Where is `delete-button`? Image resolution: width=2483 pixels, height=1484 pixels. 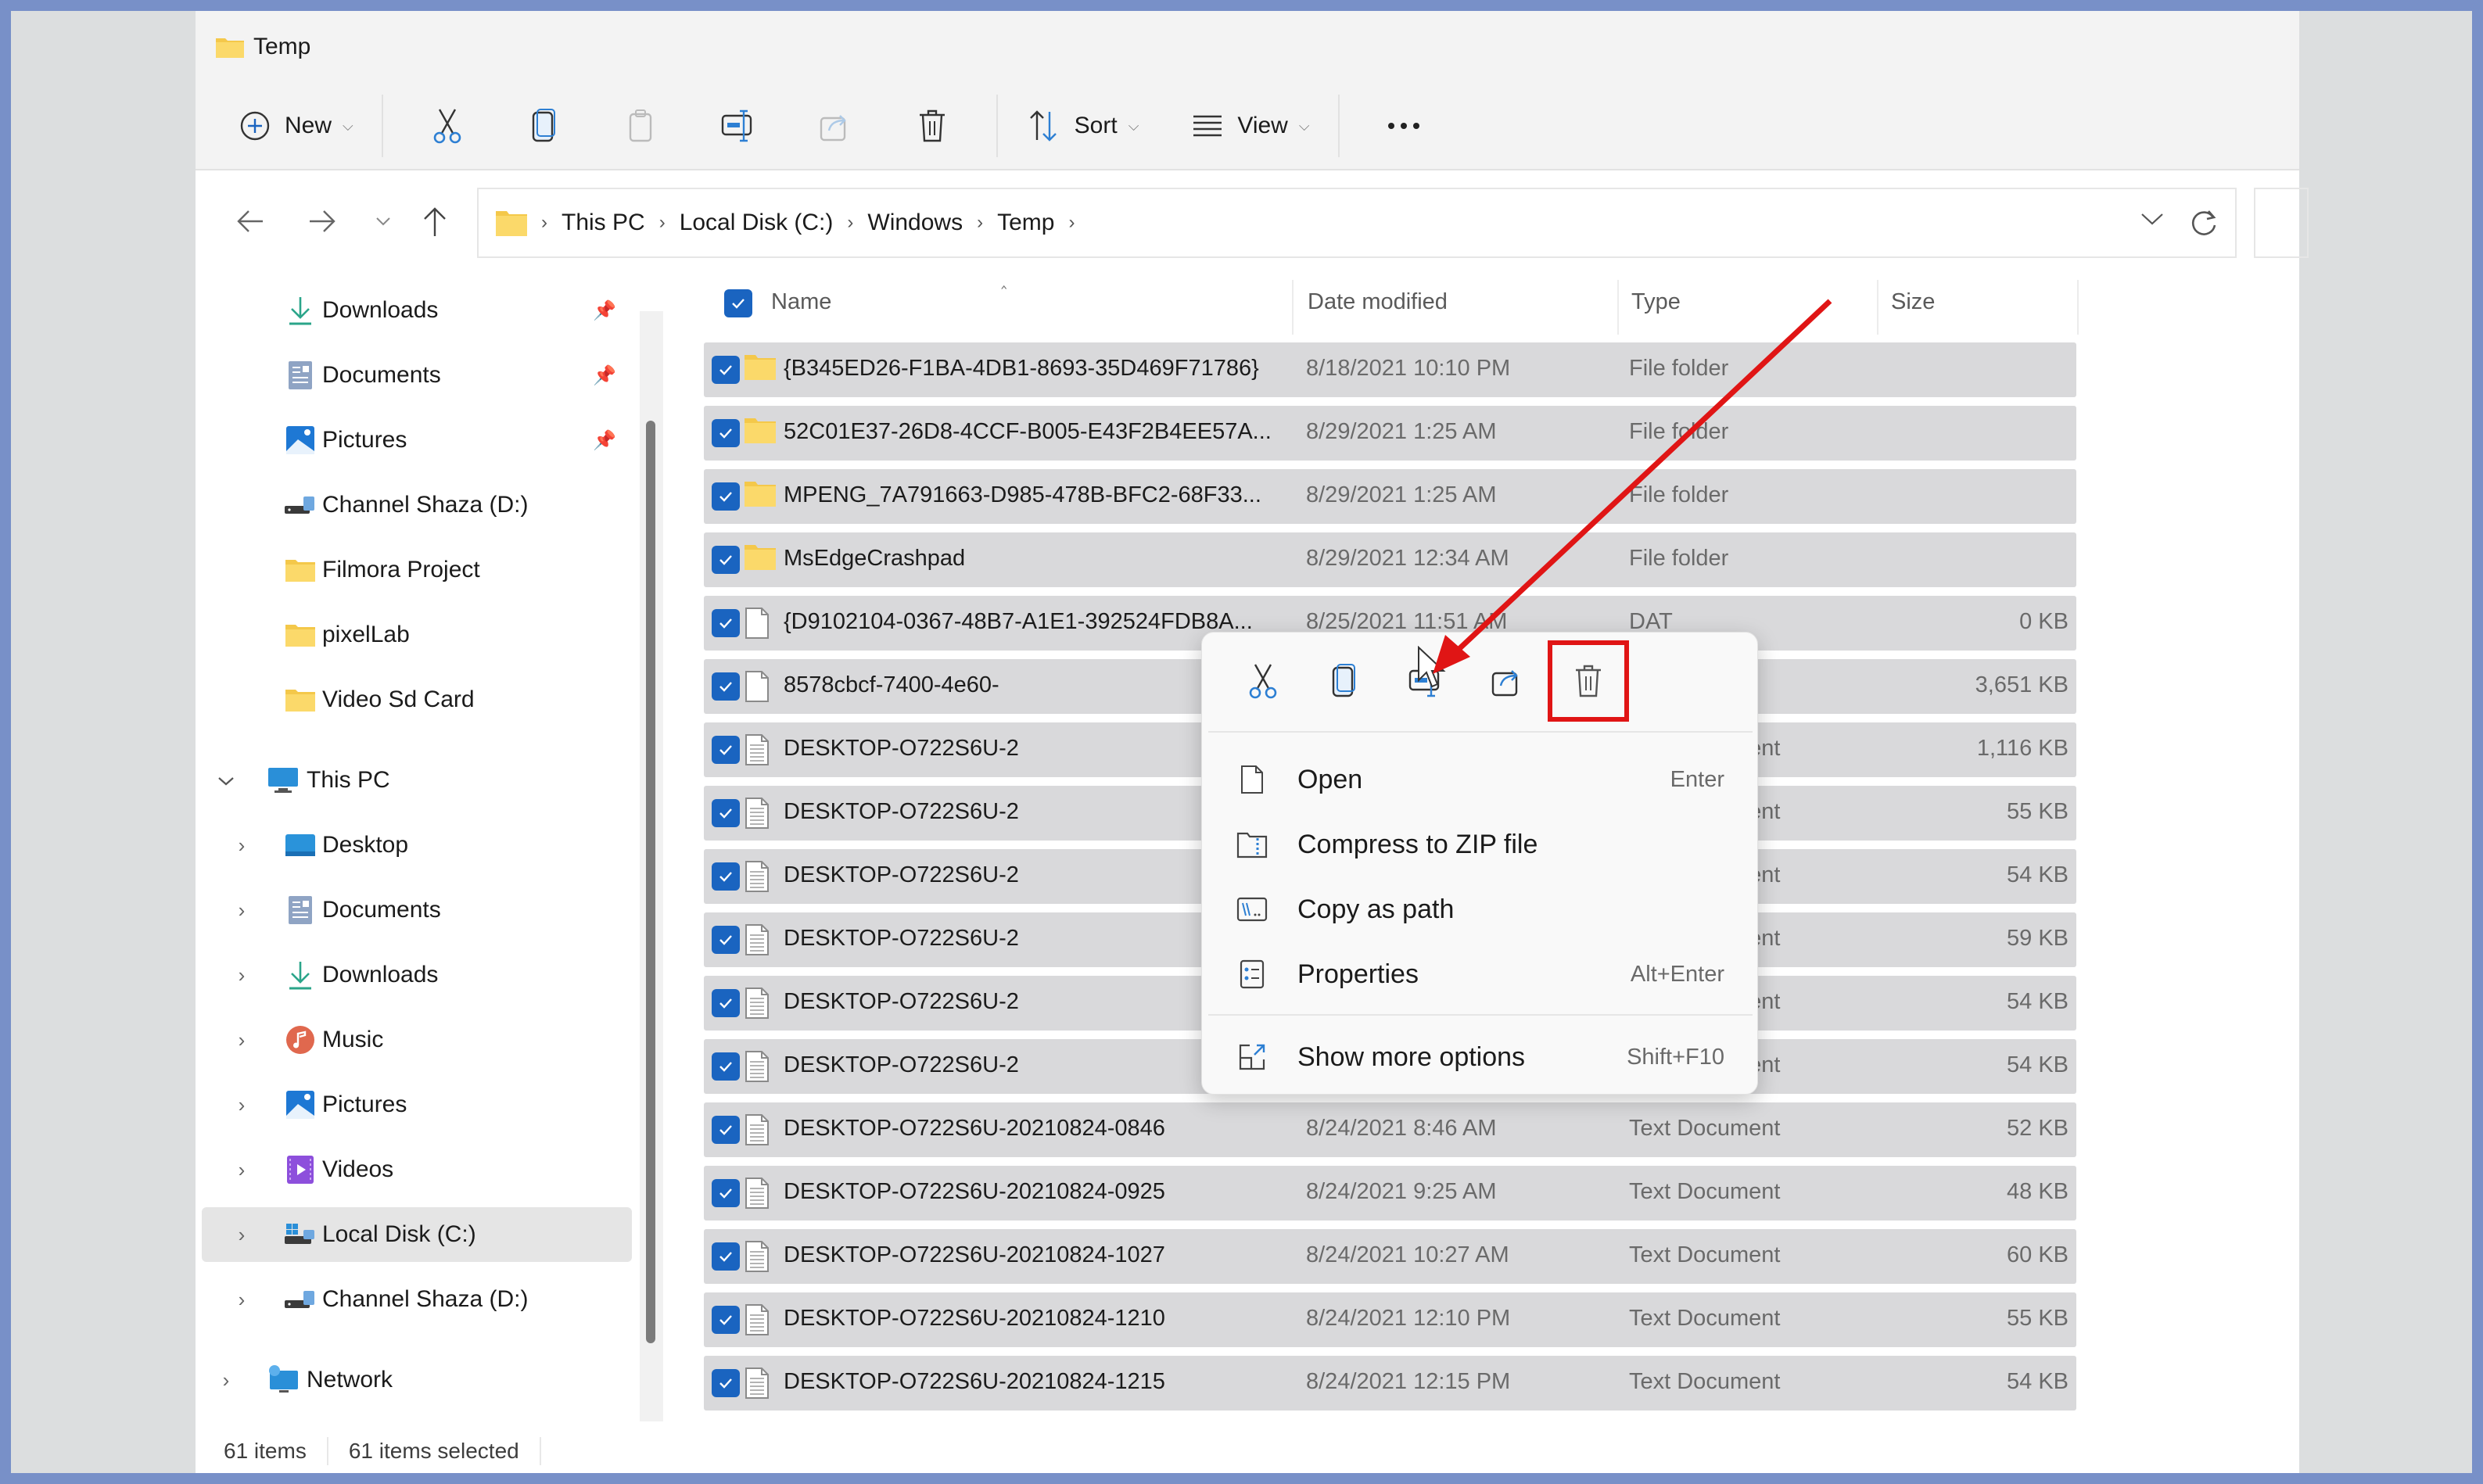
delete-button is located at coordinates (932, 126).